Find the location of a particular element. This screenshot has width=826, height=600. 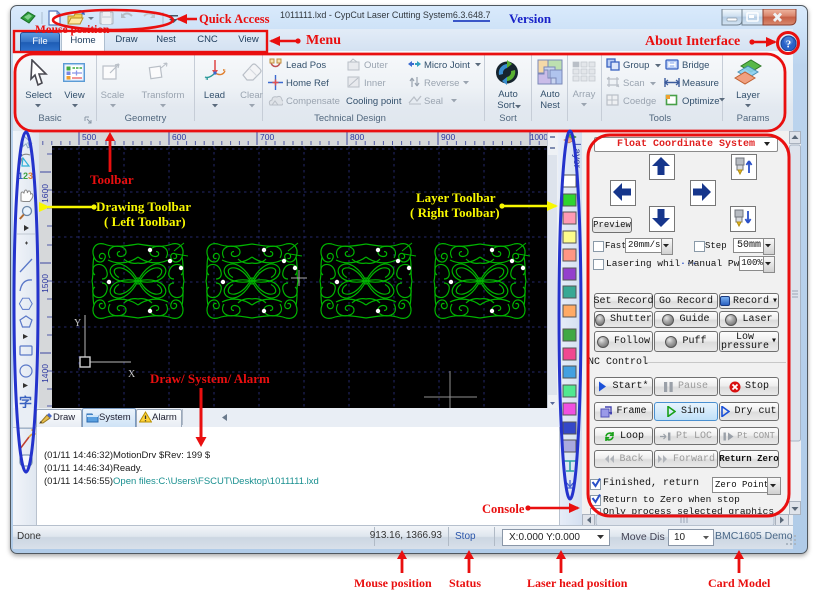

svg-text: 1600 is located at coordinates (45, 193).